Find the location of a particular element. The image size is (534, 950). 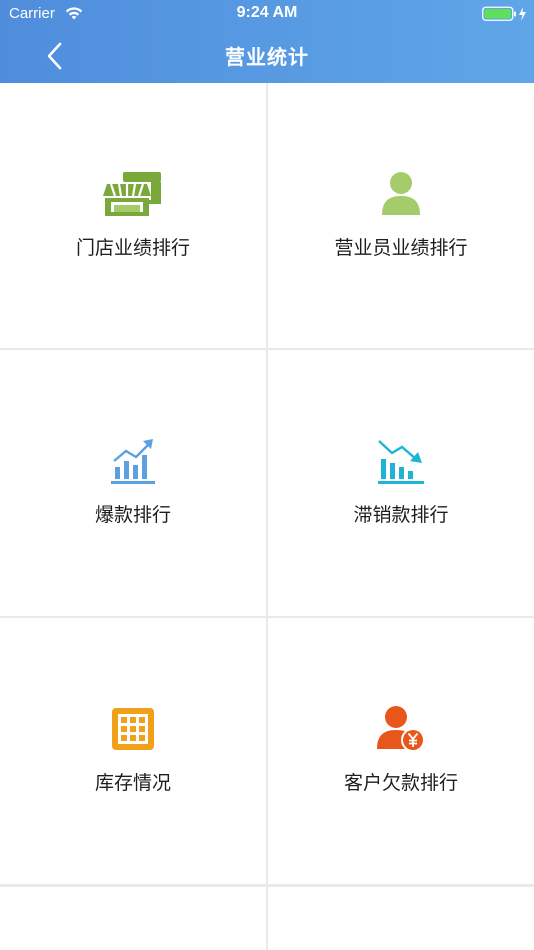

nav-bar: 营业统计 is located at coordinates (267, 55).